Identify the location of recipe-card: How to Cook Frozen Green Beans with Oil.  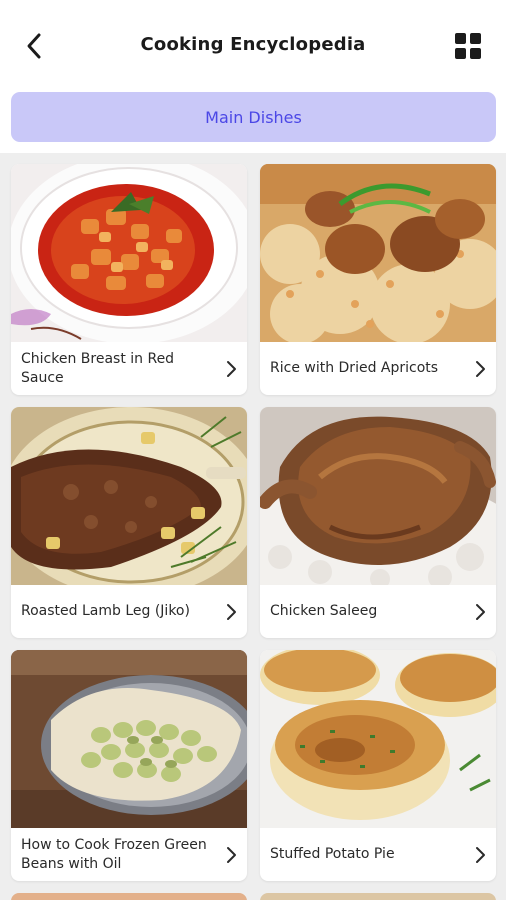
(129, 765).